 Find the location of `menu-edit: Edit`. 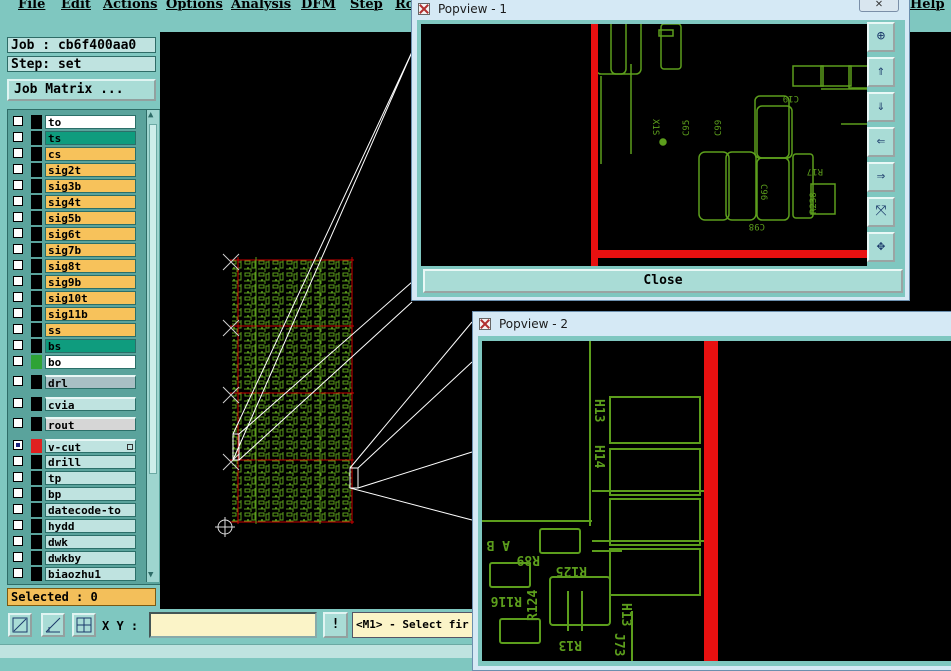

menu-edit: Edit is located at coordinates (76, 6).